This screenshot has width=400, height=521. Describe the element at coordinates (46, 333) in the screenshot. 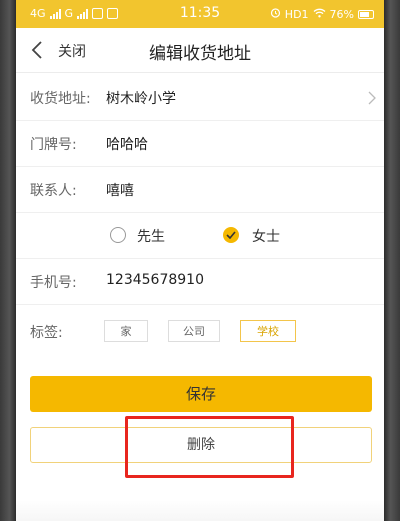

I see `tags-label: 标签:` at that location.